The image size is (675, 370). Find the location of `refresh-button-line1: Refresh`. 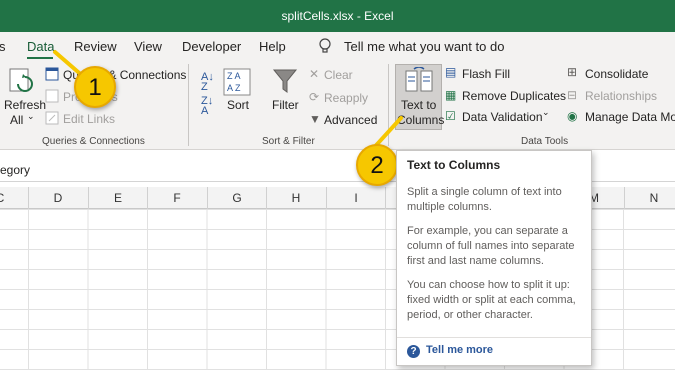

refresh-button-line1: Refresh is located at coordinates (25, 105).